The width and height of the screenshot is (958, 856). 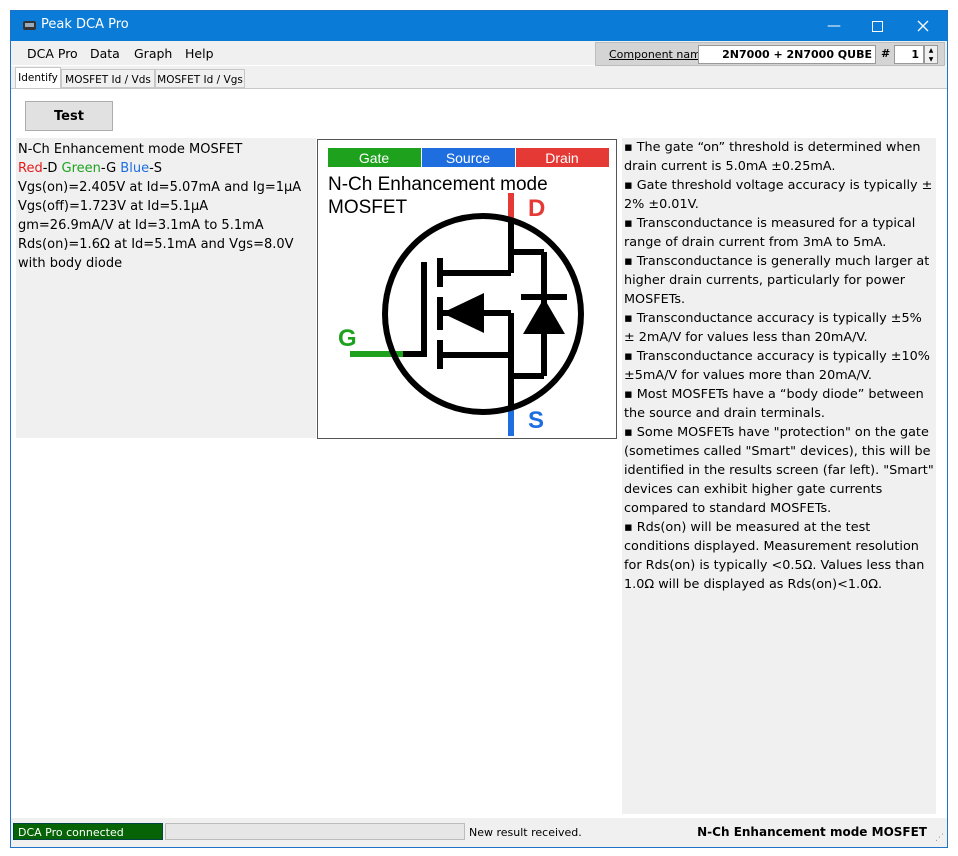 What do you see at coordinates (135, 168) in the screenshot?
I see `pin-blue-label: Blue` at bounding box center [135, 168].